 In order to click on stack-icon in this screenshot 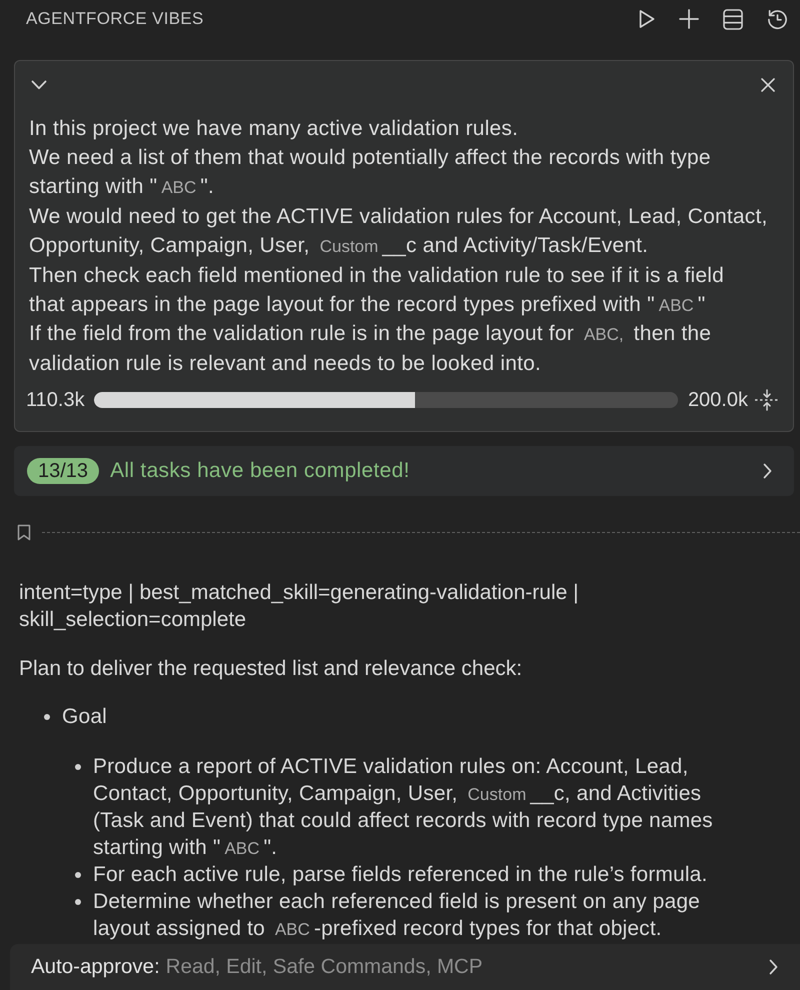, I will do `click(733, 19)`.